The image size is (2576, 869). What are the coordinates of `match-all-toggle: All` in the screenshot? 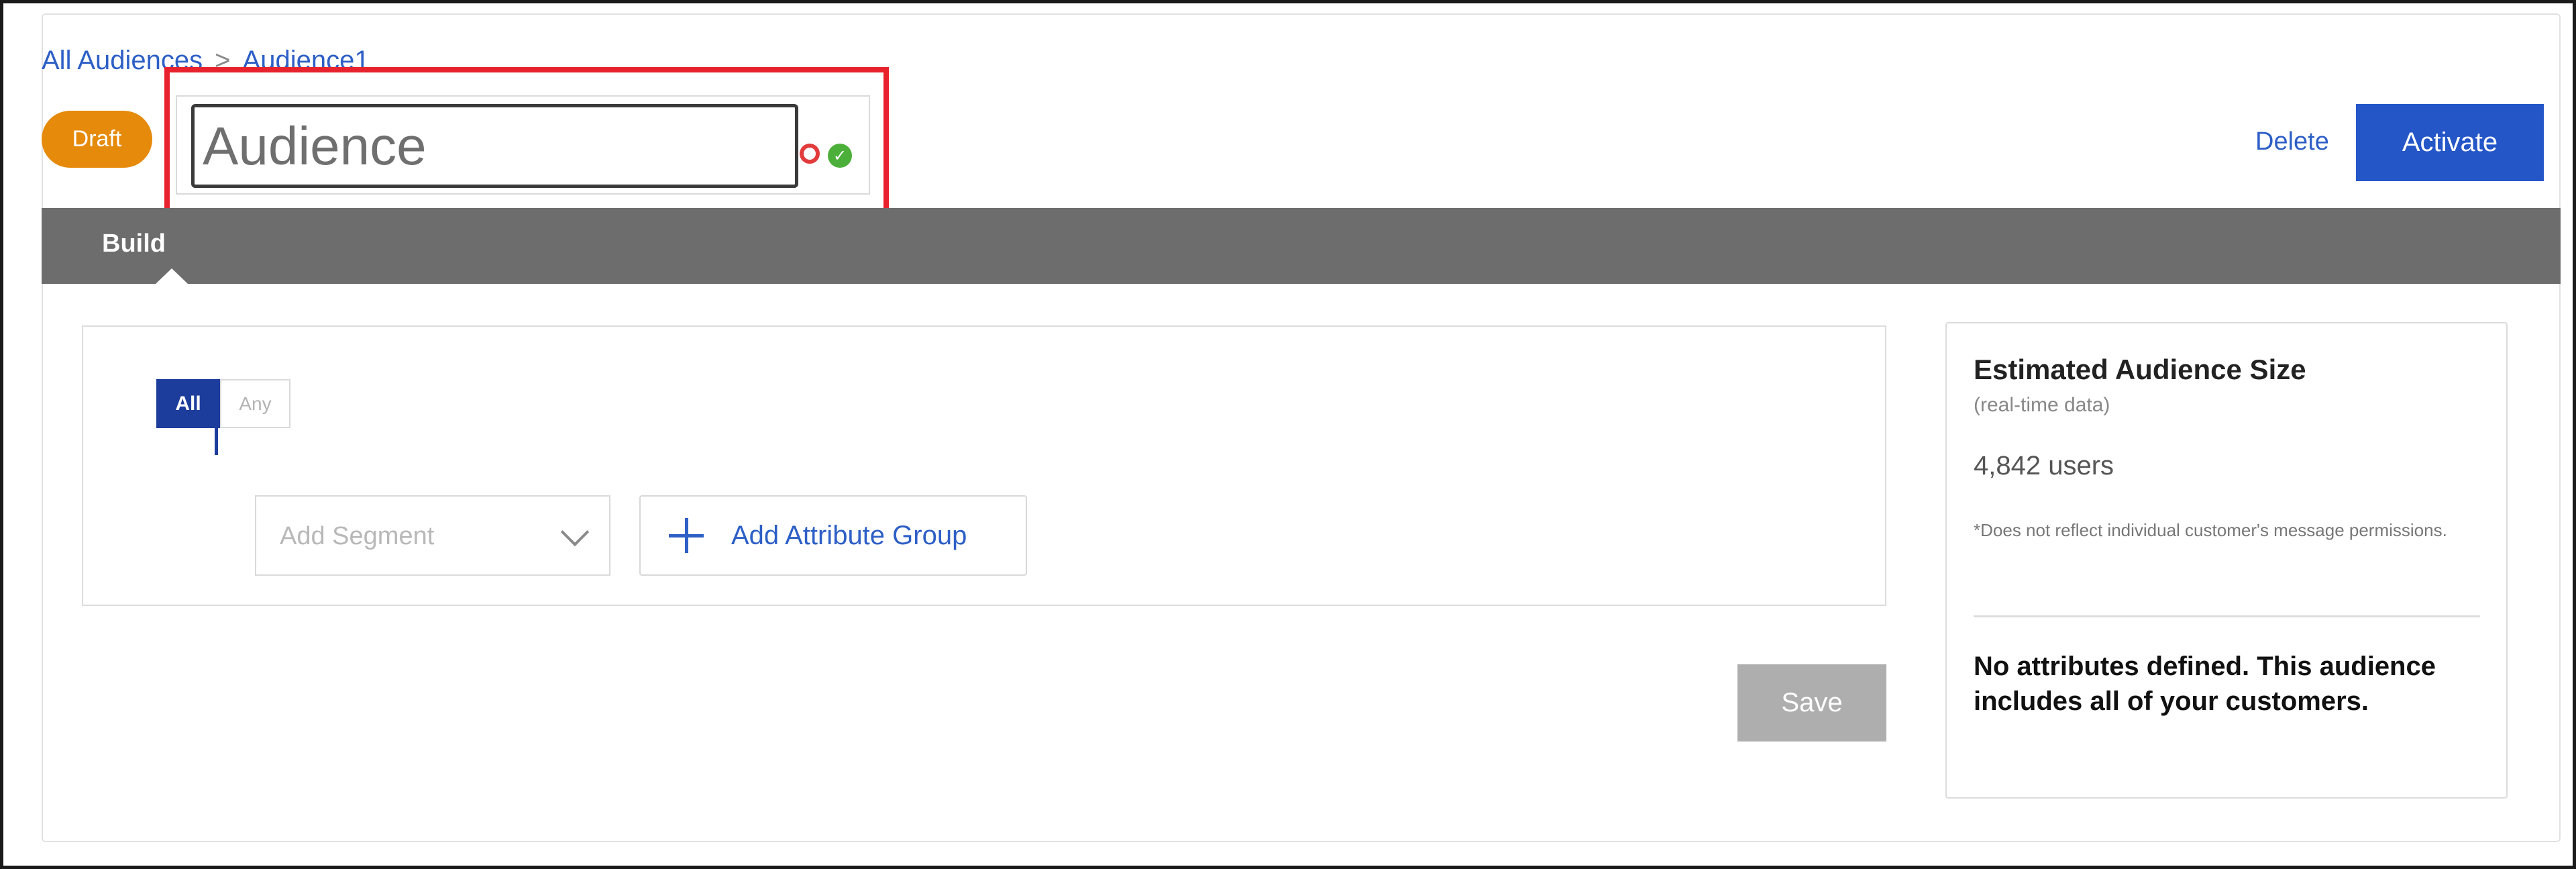 It's located at (188, 403).